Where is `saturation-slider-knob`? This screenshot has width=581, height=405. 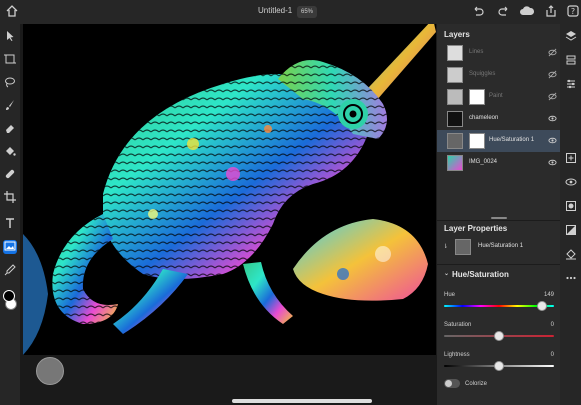
saturation-slider-knob is located at coordinates (499, 336).